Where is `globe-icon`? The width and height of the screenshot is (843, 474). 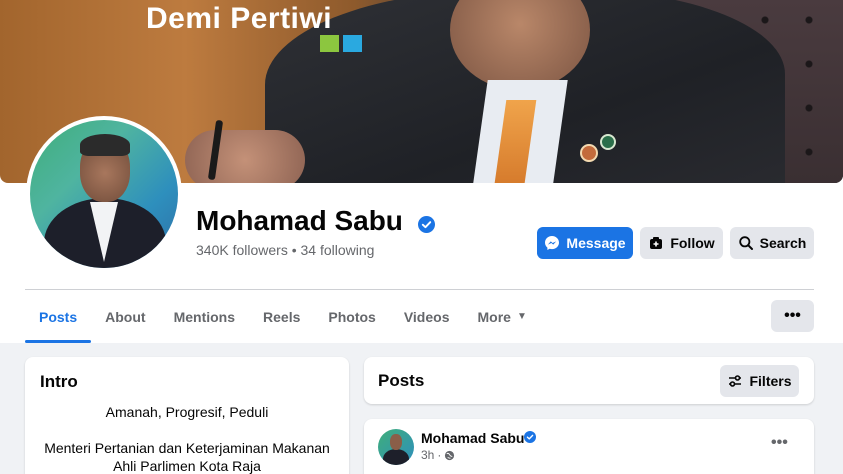 globe-icon is located at coordinates (450, 455).